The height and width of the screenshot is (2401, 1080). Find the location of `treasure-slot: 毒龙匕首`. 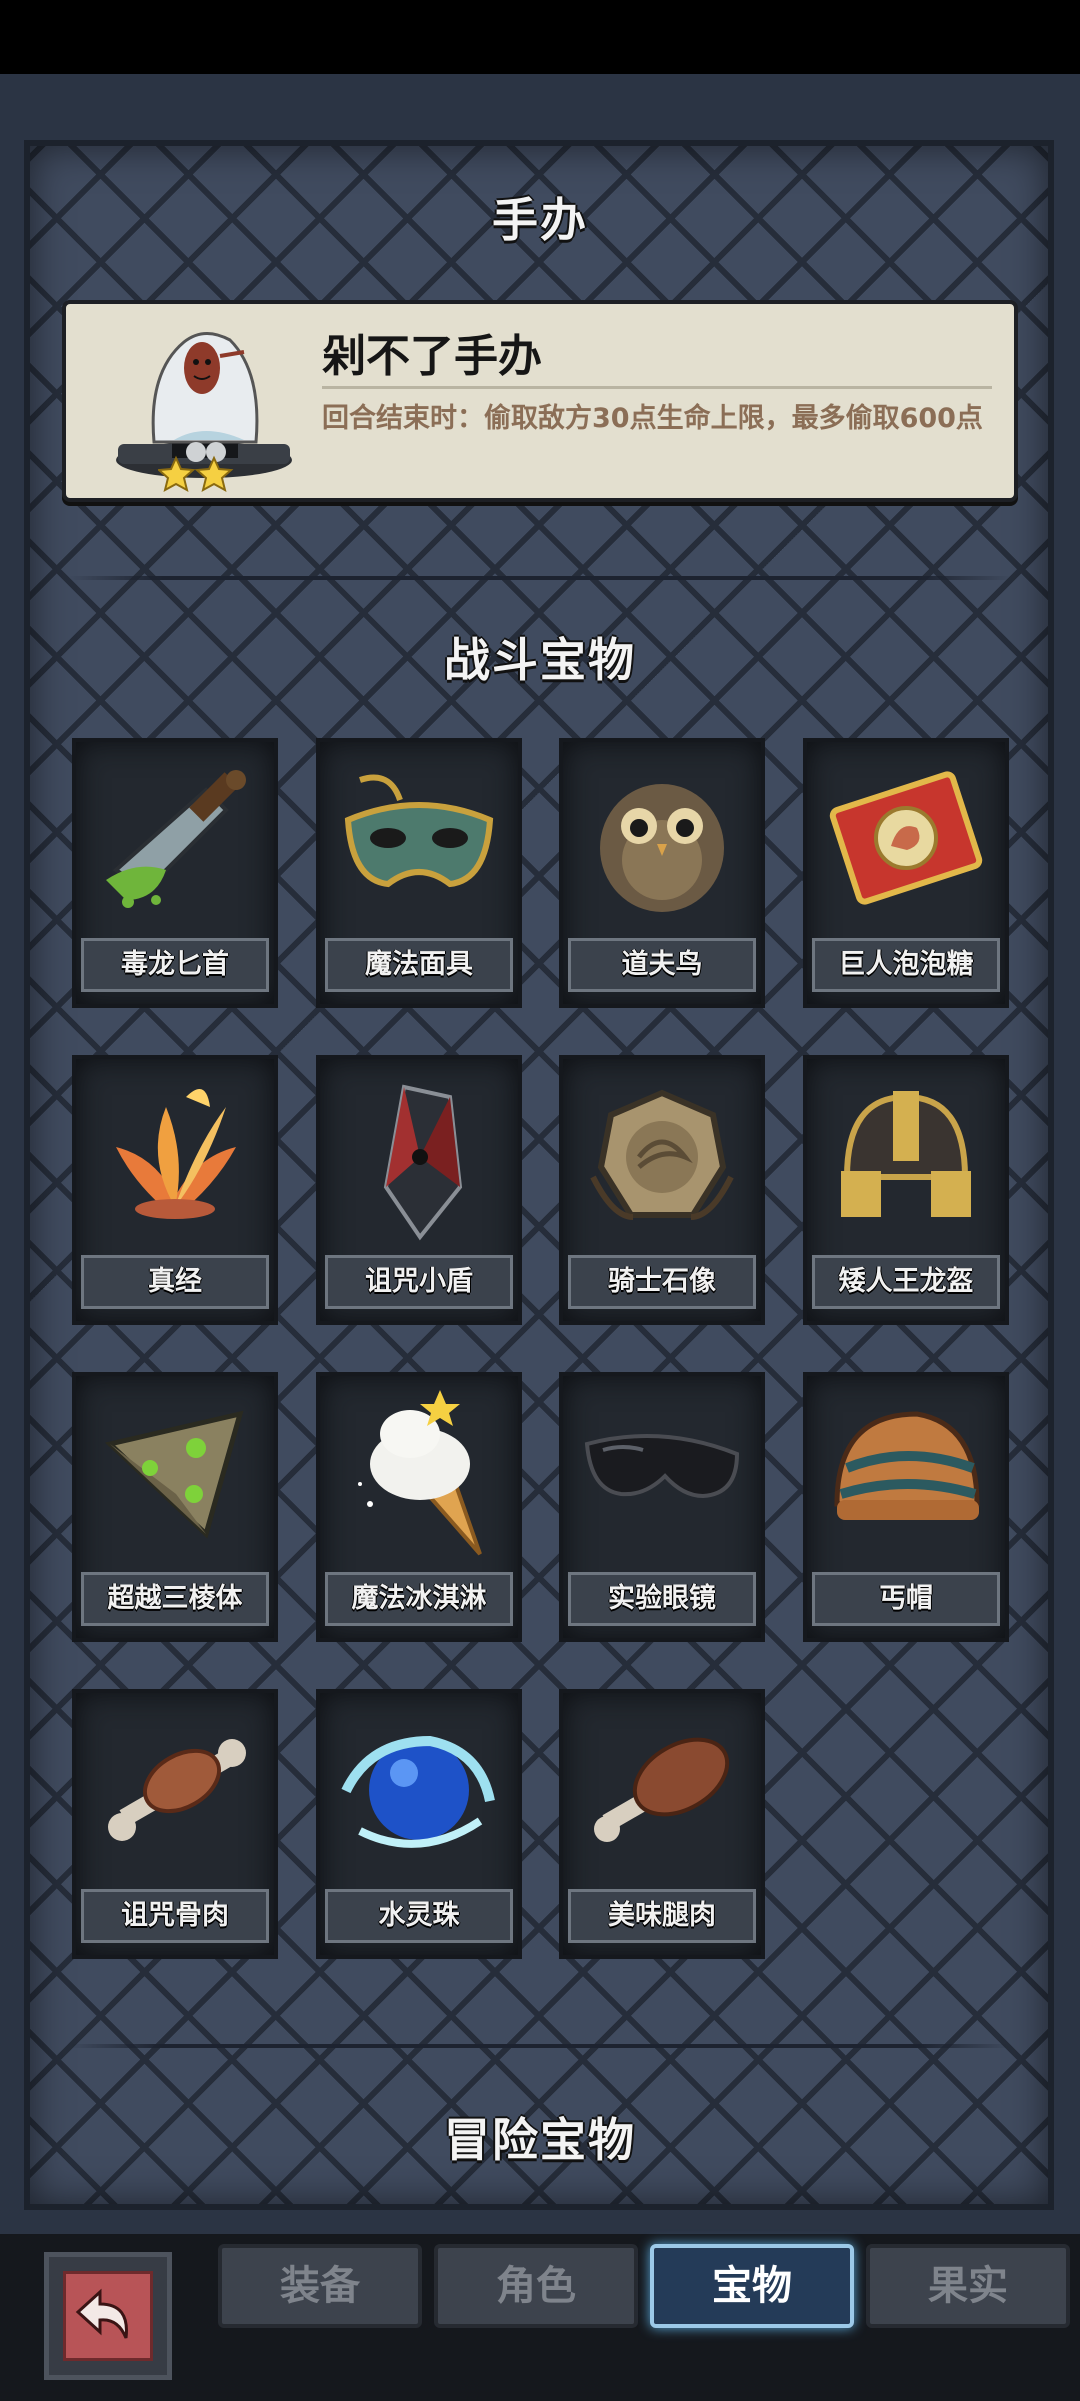

treasure-slot: 毒龙匕首 is located at coordinates (175, 873).